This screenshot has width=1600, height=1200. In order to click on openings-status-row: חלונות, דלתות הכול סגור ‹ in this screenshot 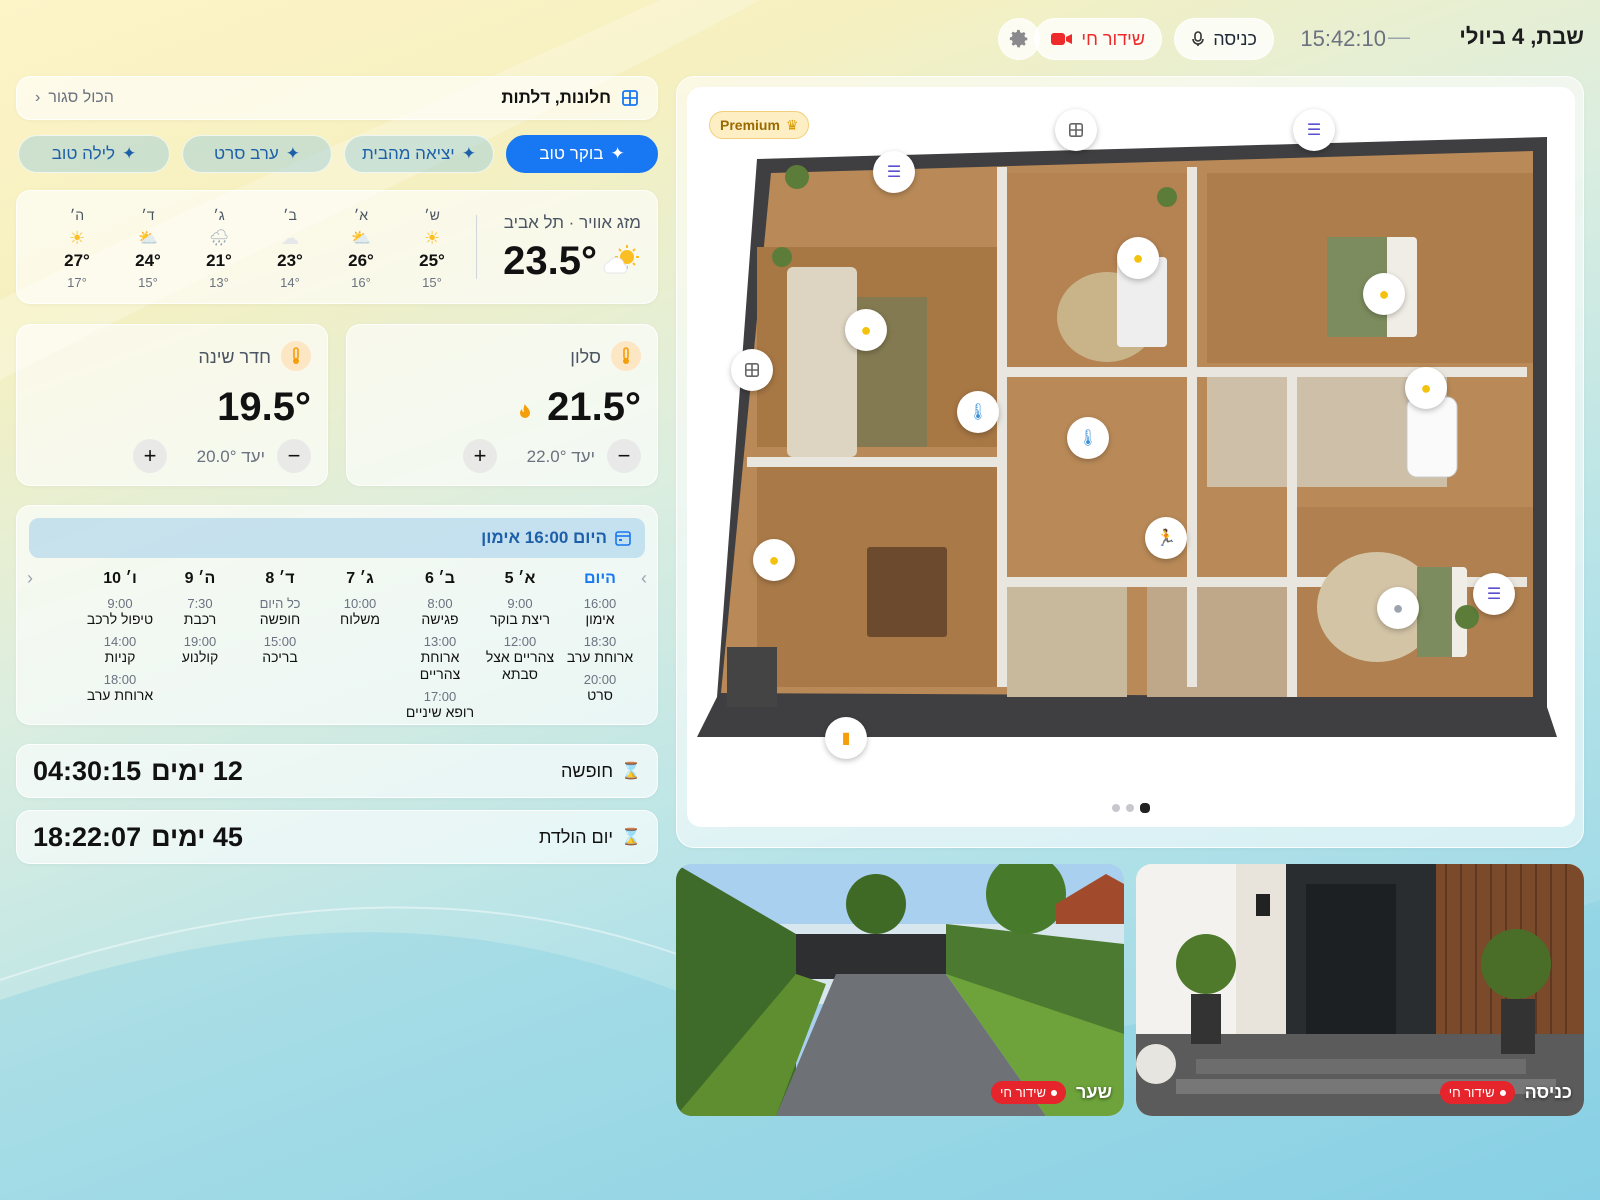, I will do `click(337, 98)`.